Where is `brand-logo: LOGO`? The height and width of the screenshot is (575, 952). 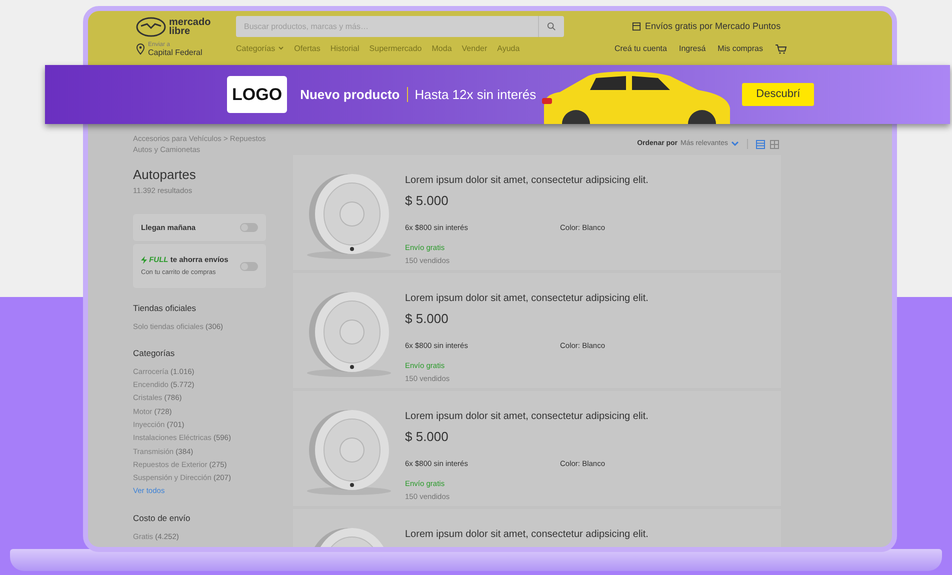 brand-logo: LOGO is located at coordinates (257, 95).